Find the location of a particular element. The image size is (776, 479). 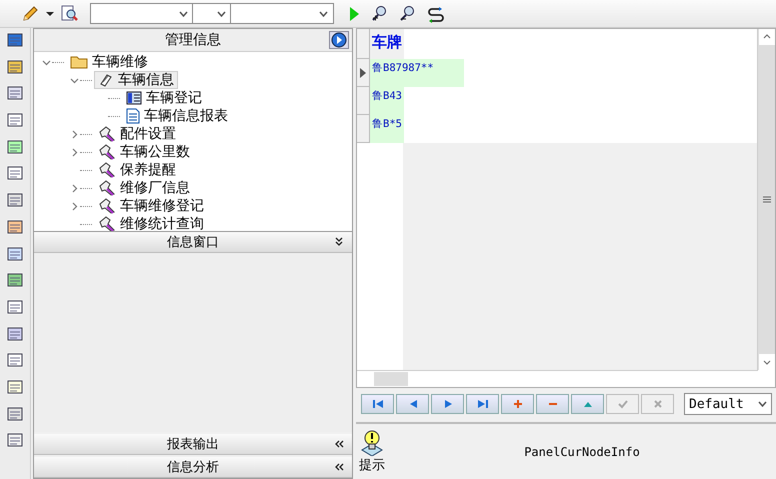

search-icon is located at coordinates (70, 13).